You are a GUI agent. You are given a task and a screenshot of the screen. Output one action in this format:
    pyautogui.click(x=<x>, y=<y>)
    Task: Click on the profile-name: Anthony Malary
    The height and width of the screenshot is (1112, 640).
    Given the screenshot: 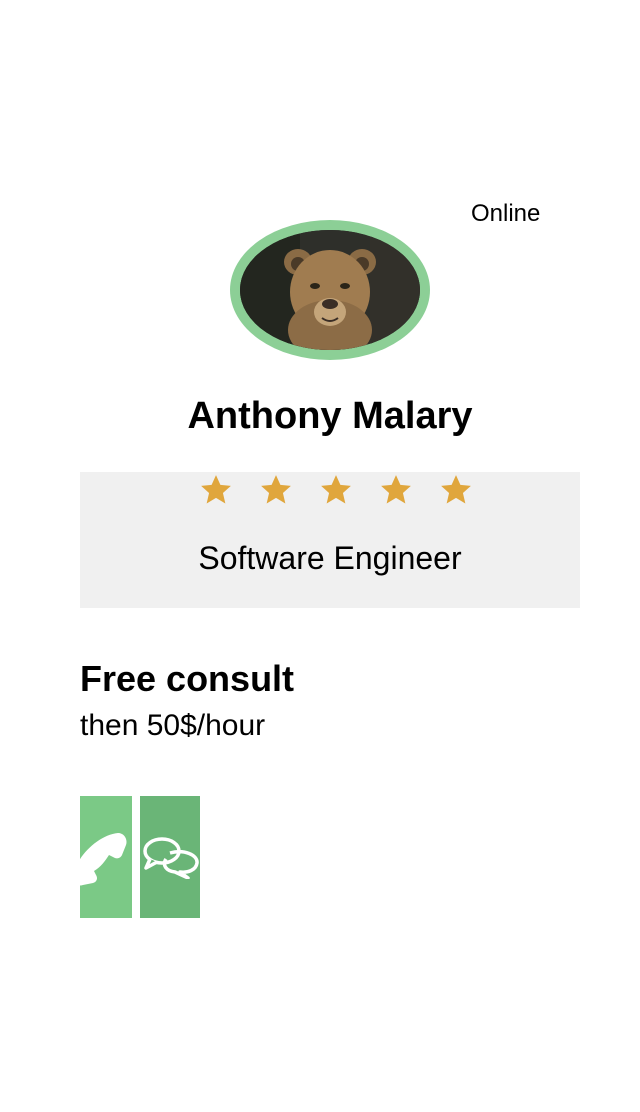 What is the action you would take?
    pyautogui.click(x=330, y=416)
    